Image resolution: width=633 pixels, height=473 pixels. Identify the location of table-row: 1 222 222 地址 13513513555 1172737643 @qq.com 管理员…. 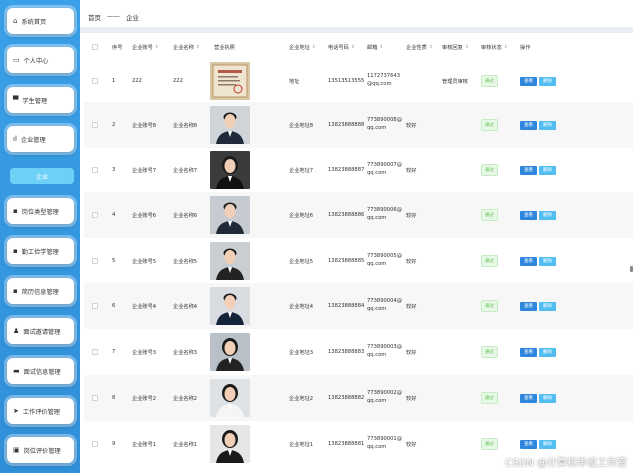
(358, 81).